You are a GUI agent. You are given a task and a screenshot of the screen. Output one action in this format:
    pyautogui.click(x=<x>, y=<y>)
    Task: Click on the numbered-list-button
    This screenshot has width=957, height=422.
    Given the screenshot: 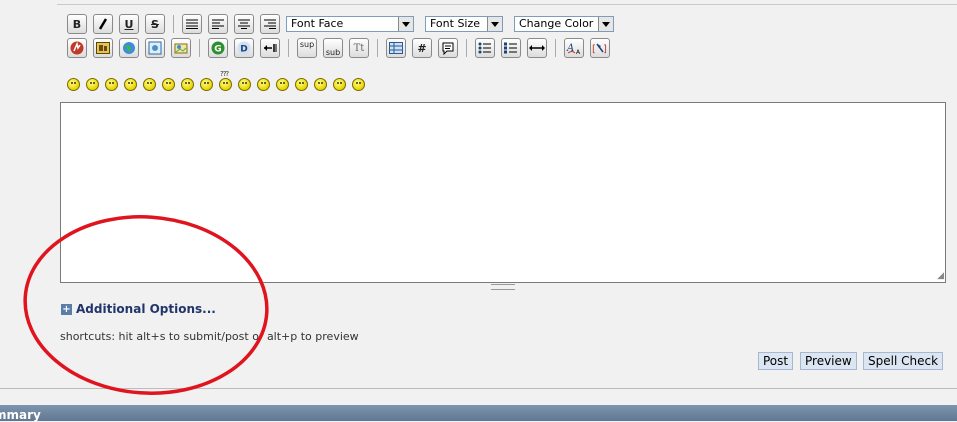 What is the action you would take?
    pyautogui.click(x=511, y=48)
    